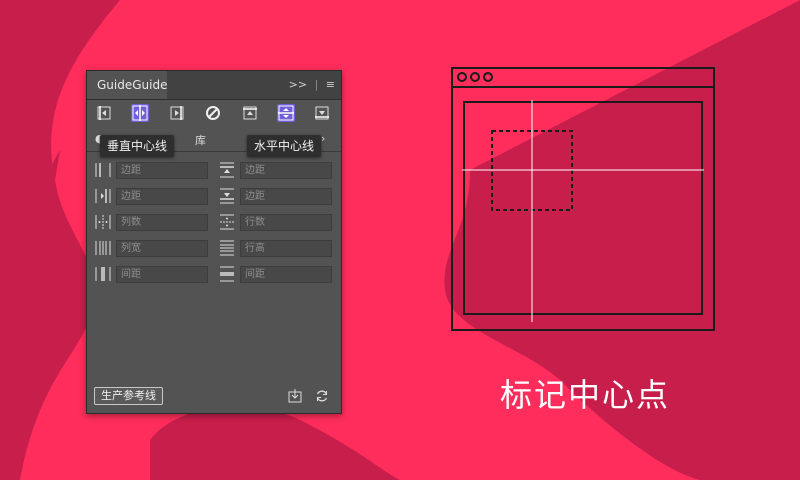  Describe the element at coordinates (323, 138) in the screenshot. I see `chevron-right-icon: ›` at that location.